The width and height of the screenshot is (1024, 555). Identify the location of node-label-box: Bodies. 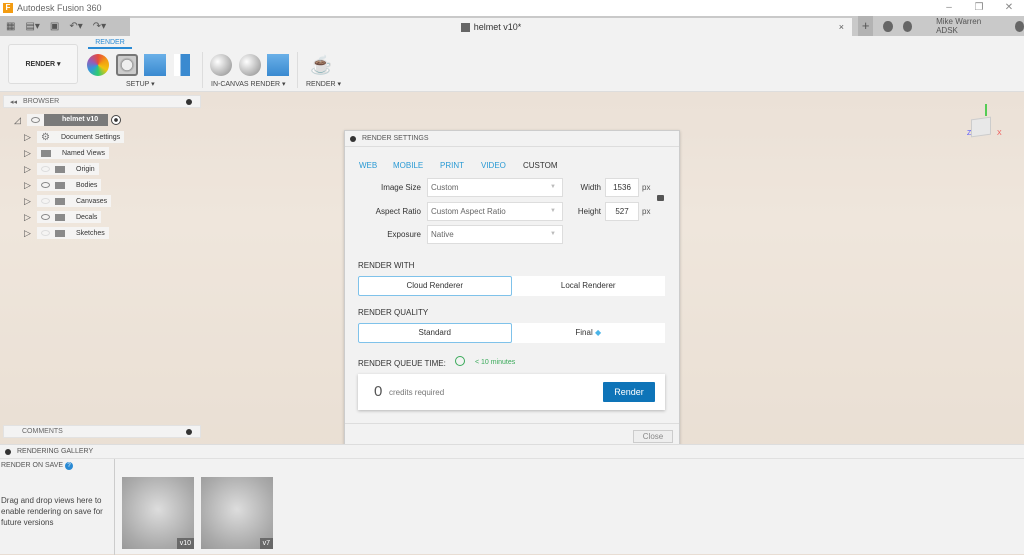
(69, 185).